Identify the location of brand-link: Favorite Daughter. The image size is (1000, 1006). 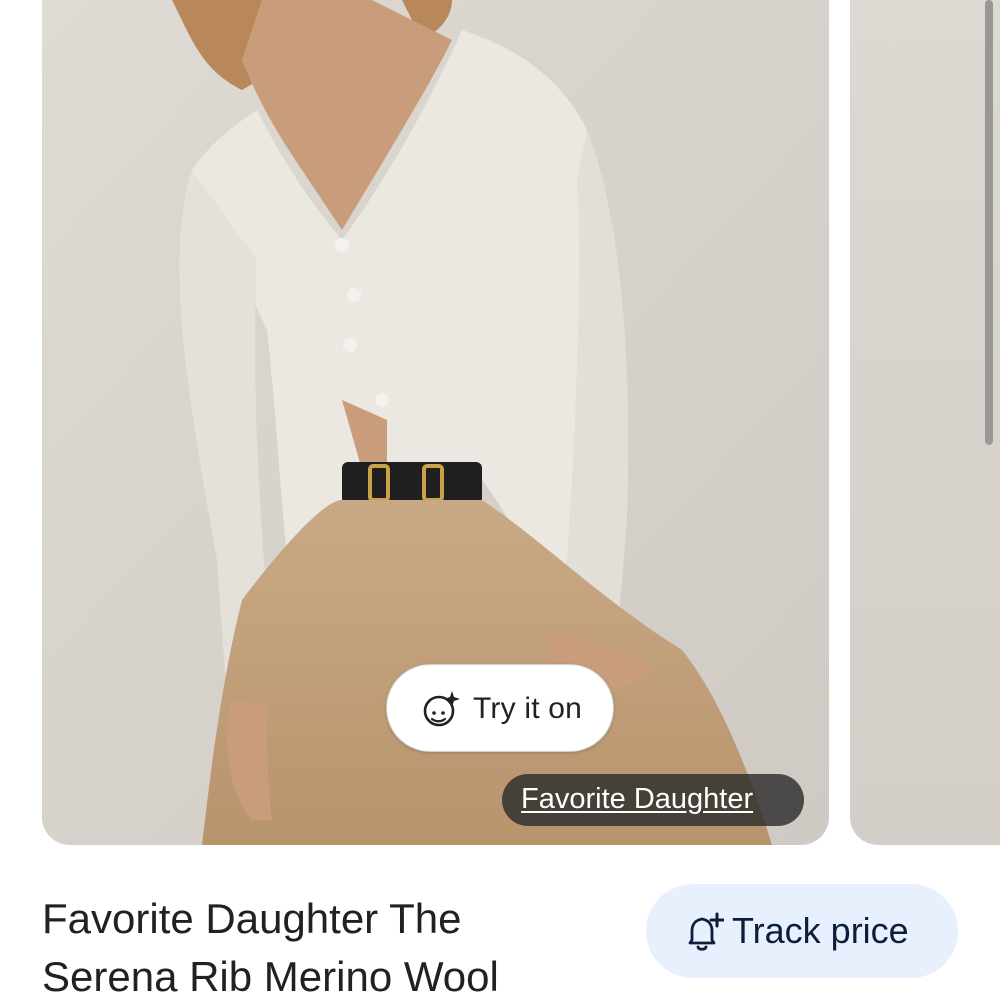
(637, 799).